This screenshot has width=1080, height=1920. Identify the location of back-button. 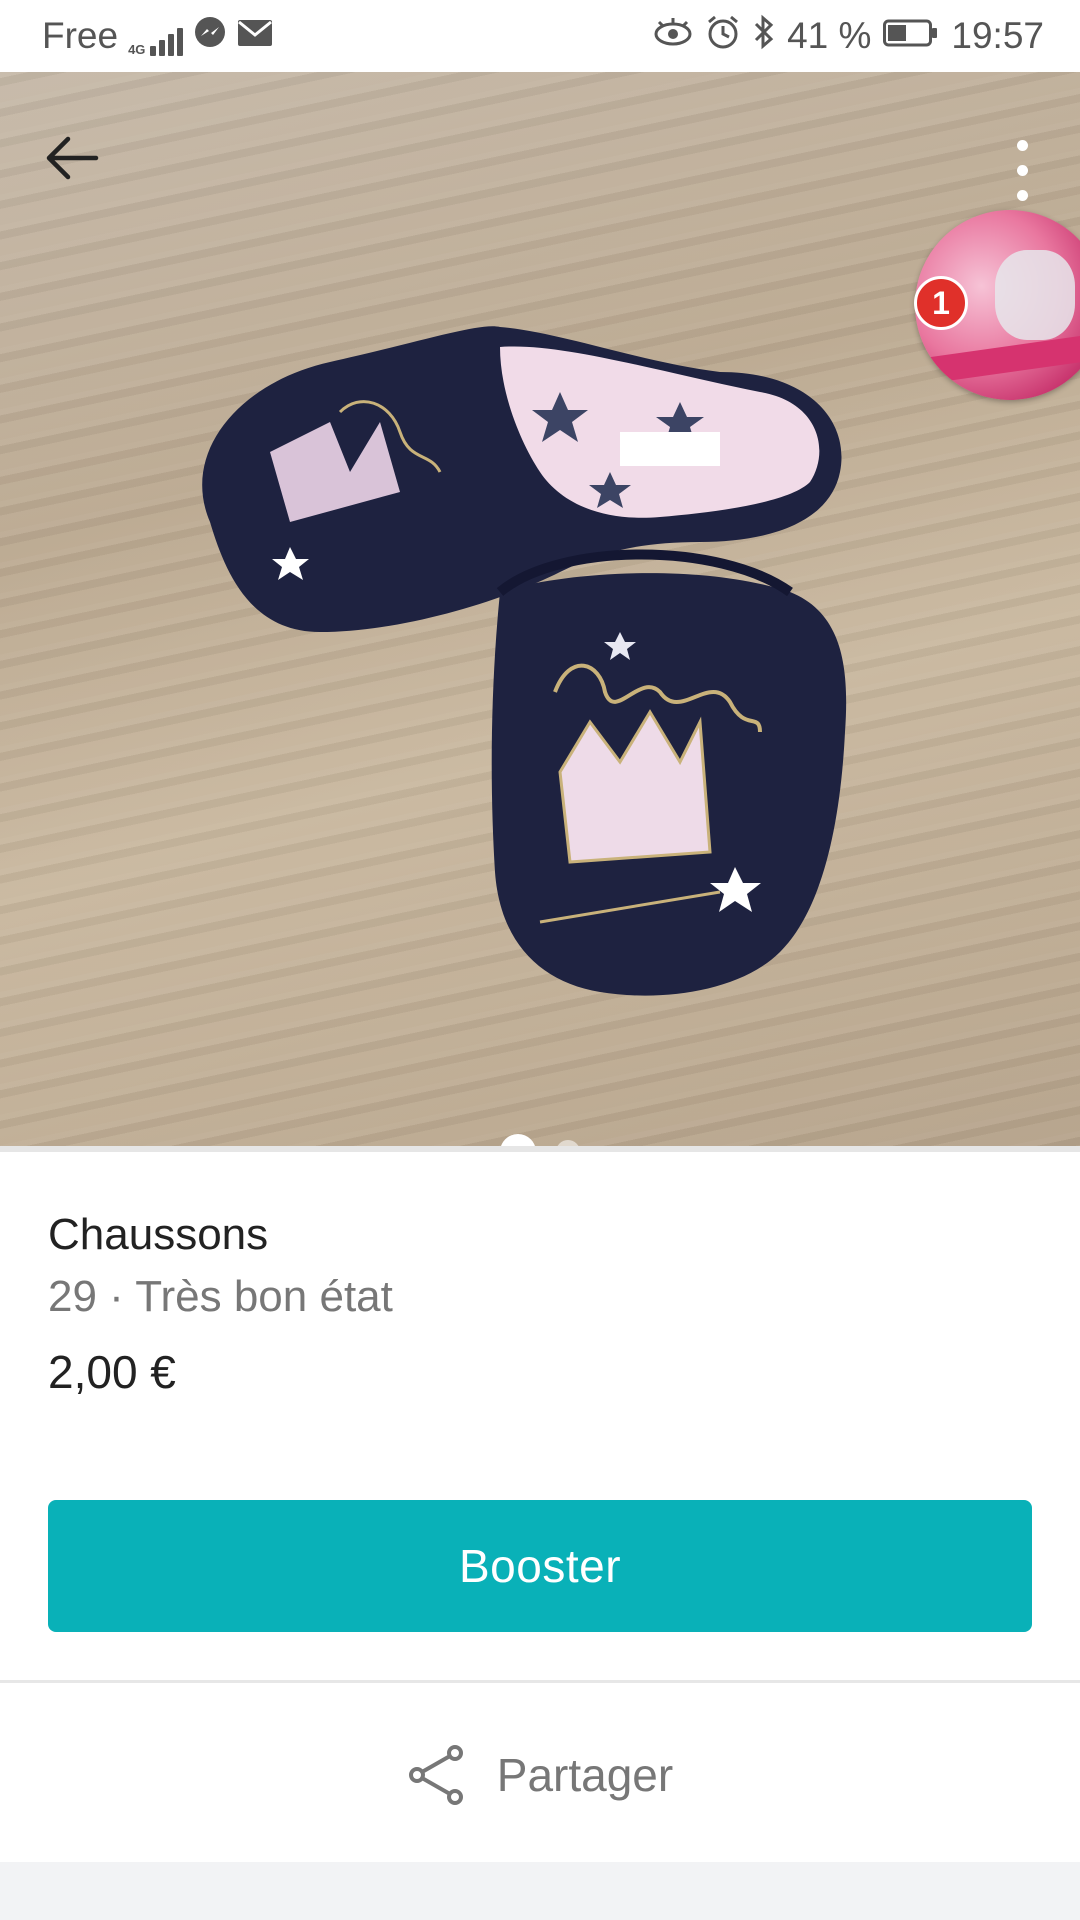
(72, 158).